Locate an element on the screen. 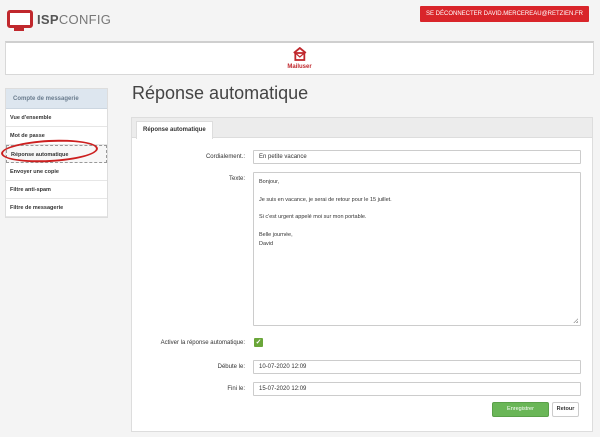 The height and width of the screenshot is (437, 600). end-label: Fini le: is located at coordinates (236, 389).